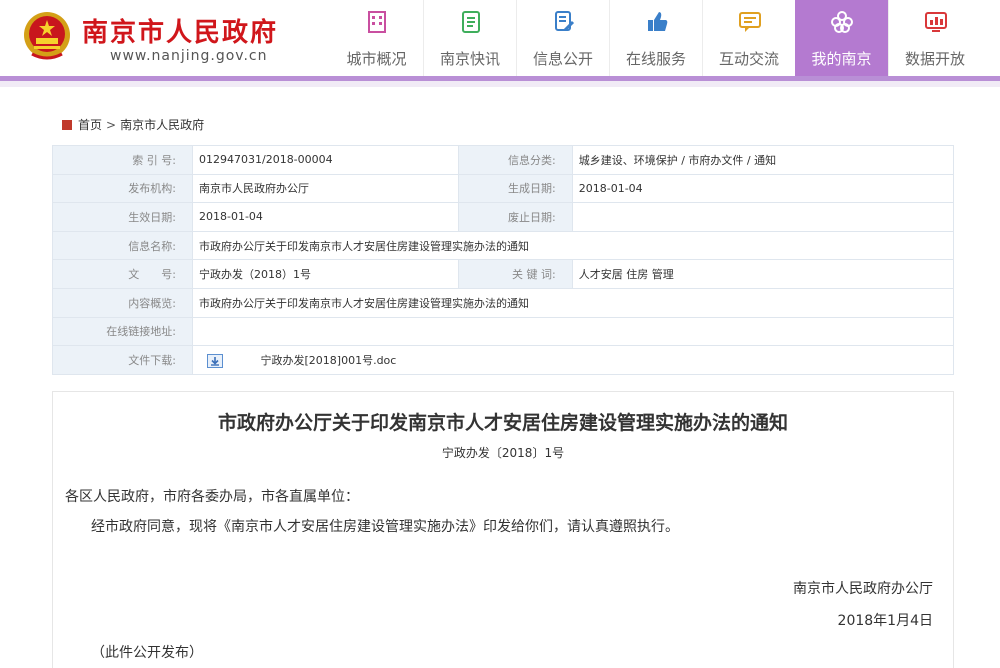 This screenshot has height=668, width=1000. I want to click on issuer-value: 南京市人民政府办公厅, so click(325, 188).